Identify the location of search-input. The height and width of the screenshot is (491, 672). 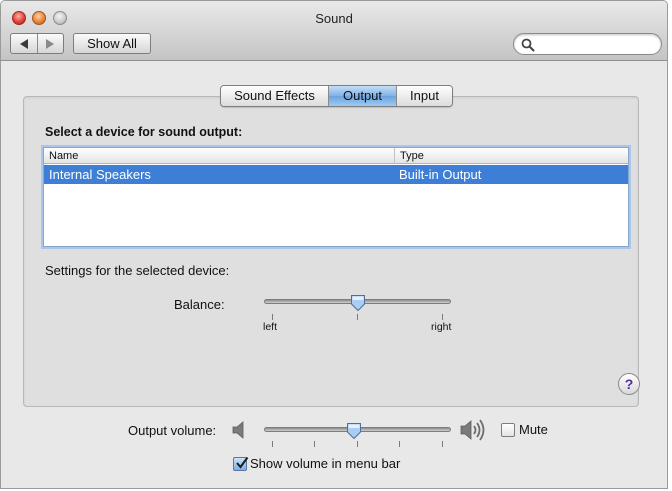
(597, 44).